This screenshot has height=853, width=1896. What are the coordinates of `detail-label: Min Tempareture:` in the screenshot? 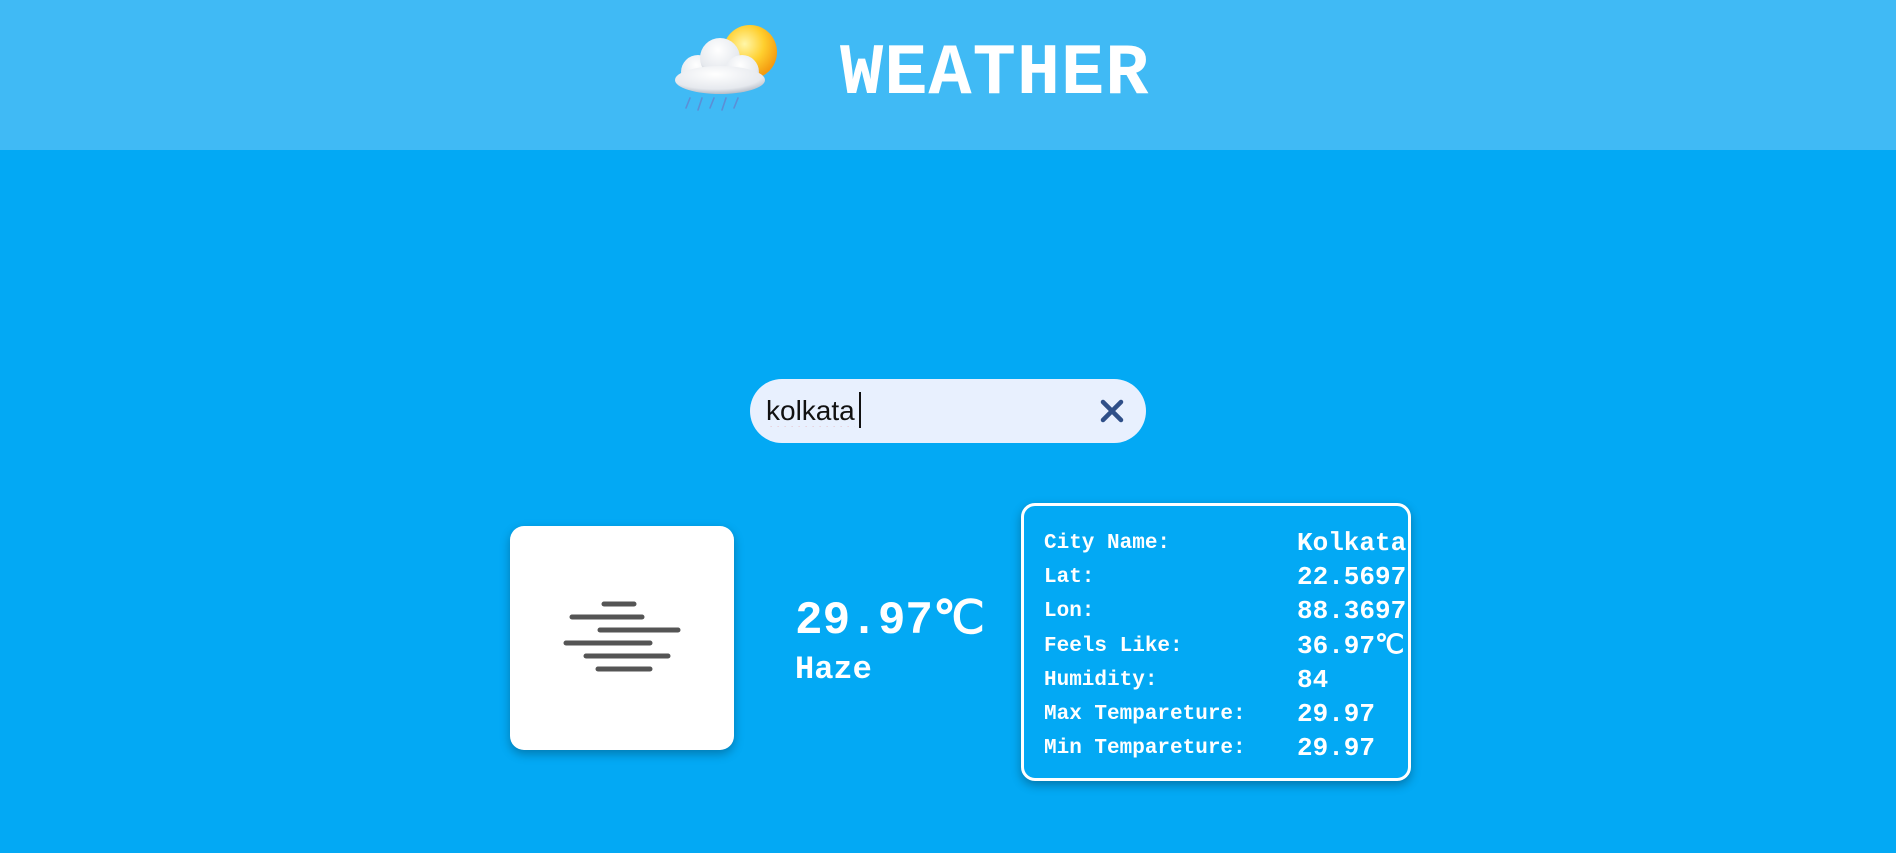 It's located at (1145, 748).